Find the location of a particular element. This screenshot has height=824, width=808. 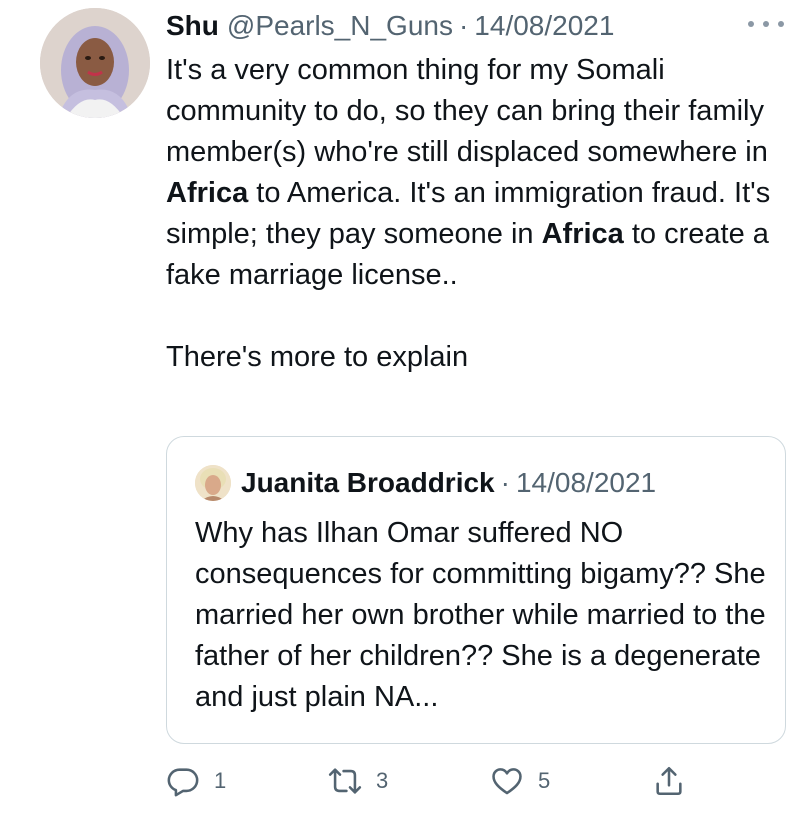

reply-button: 1 is located at coordinates (196, 781).